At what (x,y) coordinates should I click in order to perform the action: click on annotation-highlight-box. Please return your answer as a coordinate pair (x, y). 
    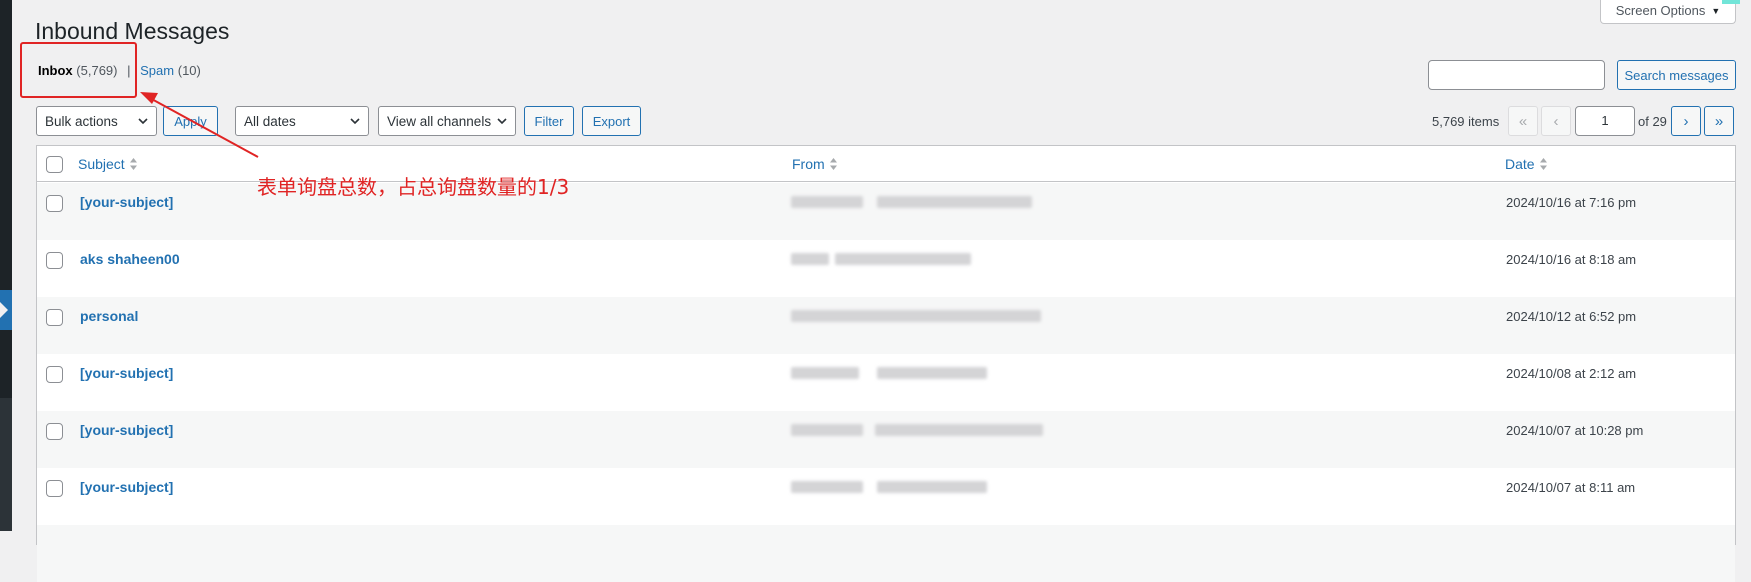
    Looking at the image, I should click on (78, 70).